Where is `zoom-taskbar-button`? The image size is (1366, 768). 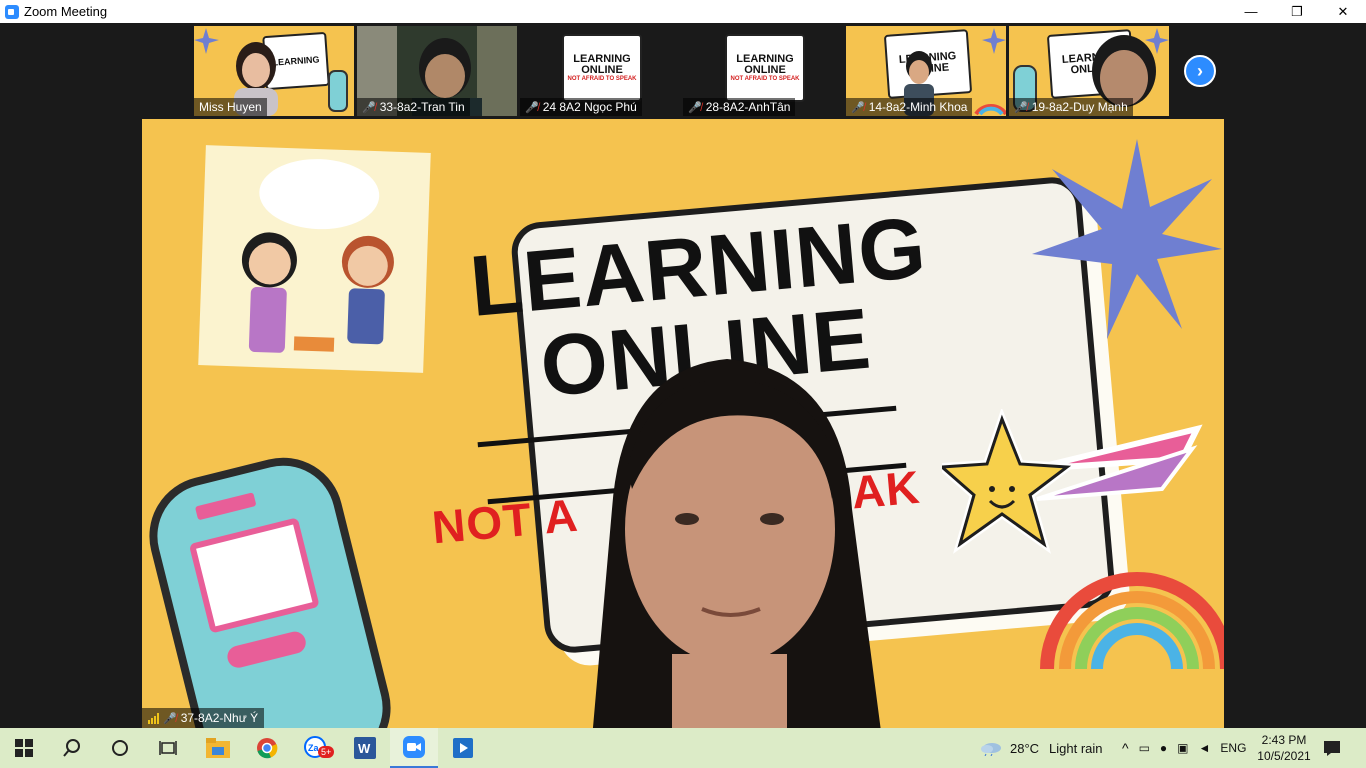
zoom-taskbar-button is located at coordinates (414, 748).